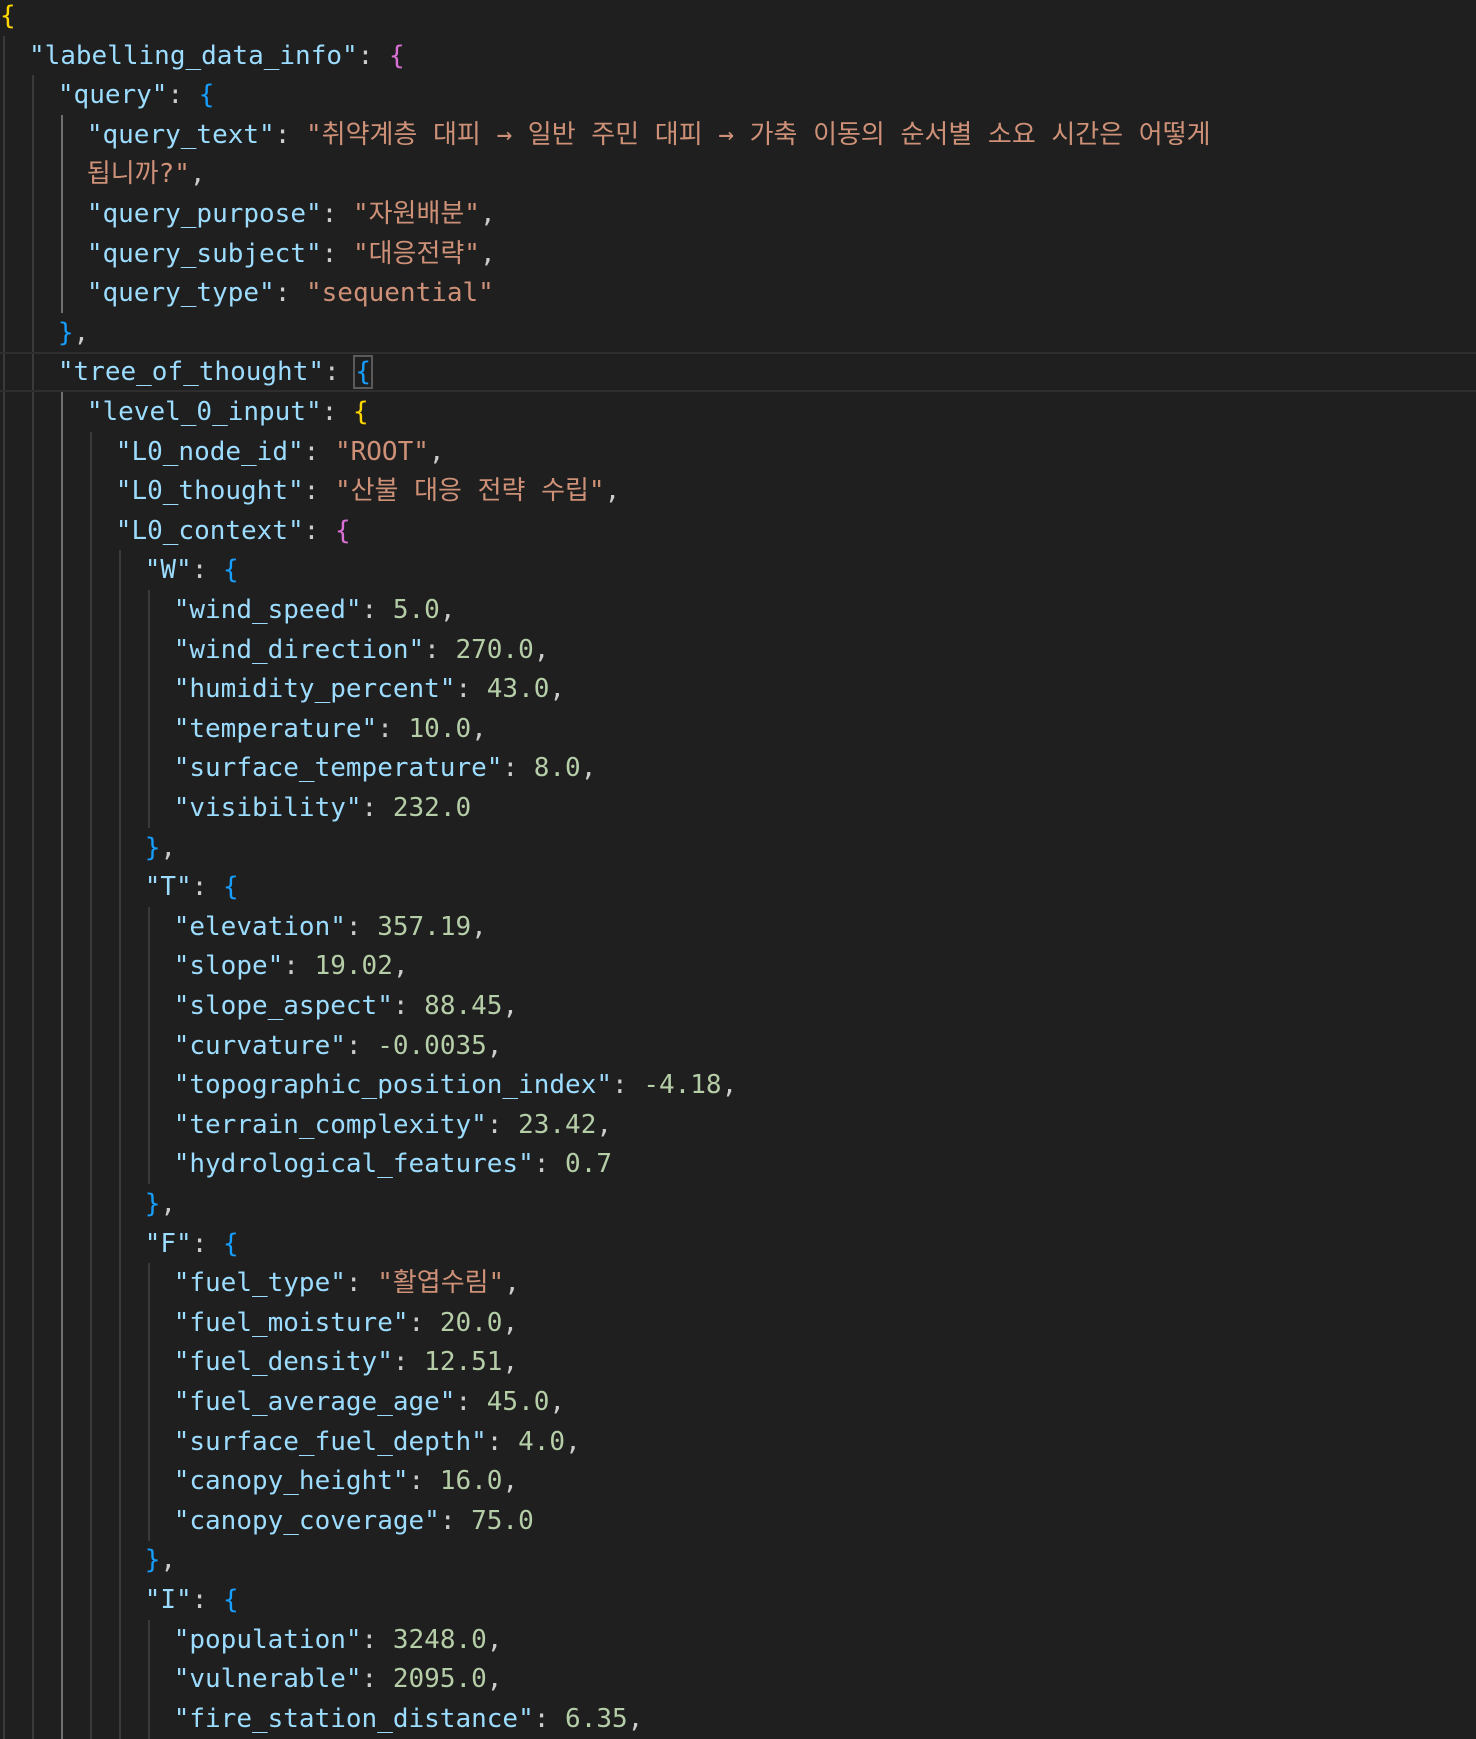 The image size is (1476, 1739). I want to click on bracket: {, so click(231, 570).